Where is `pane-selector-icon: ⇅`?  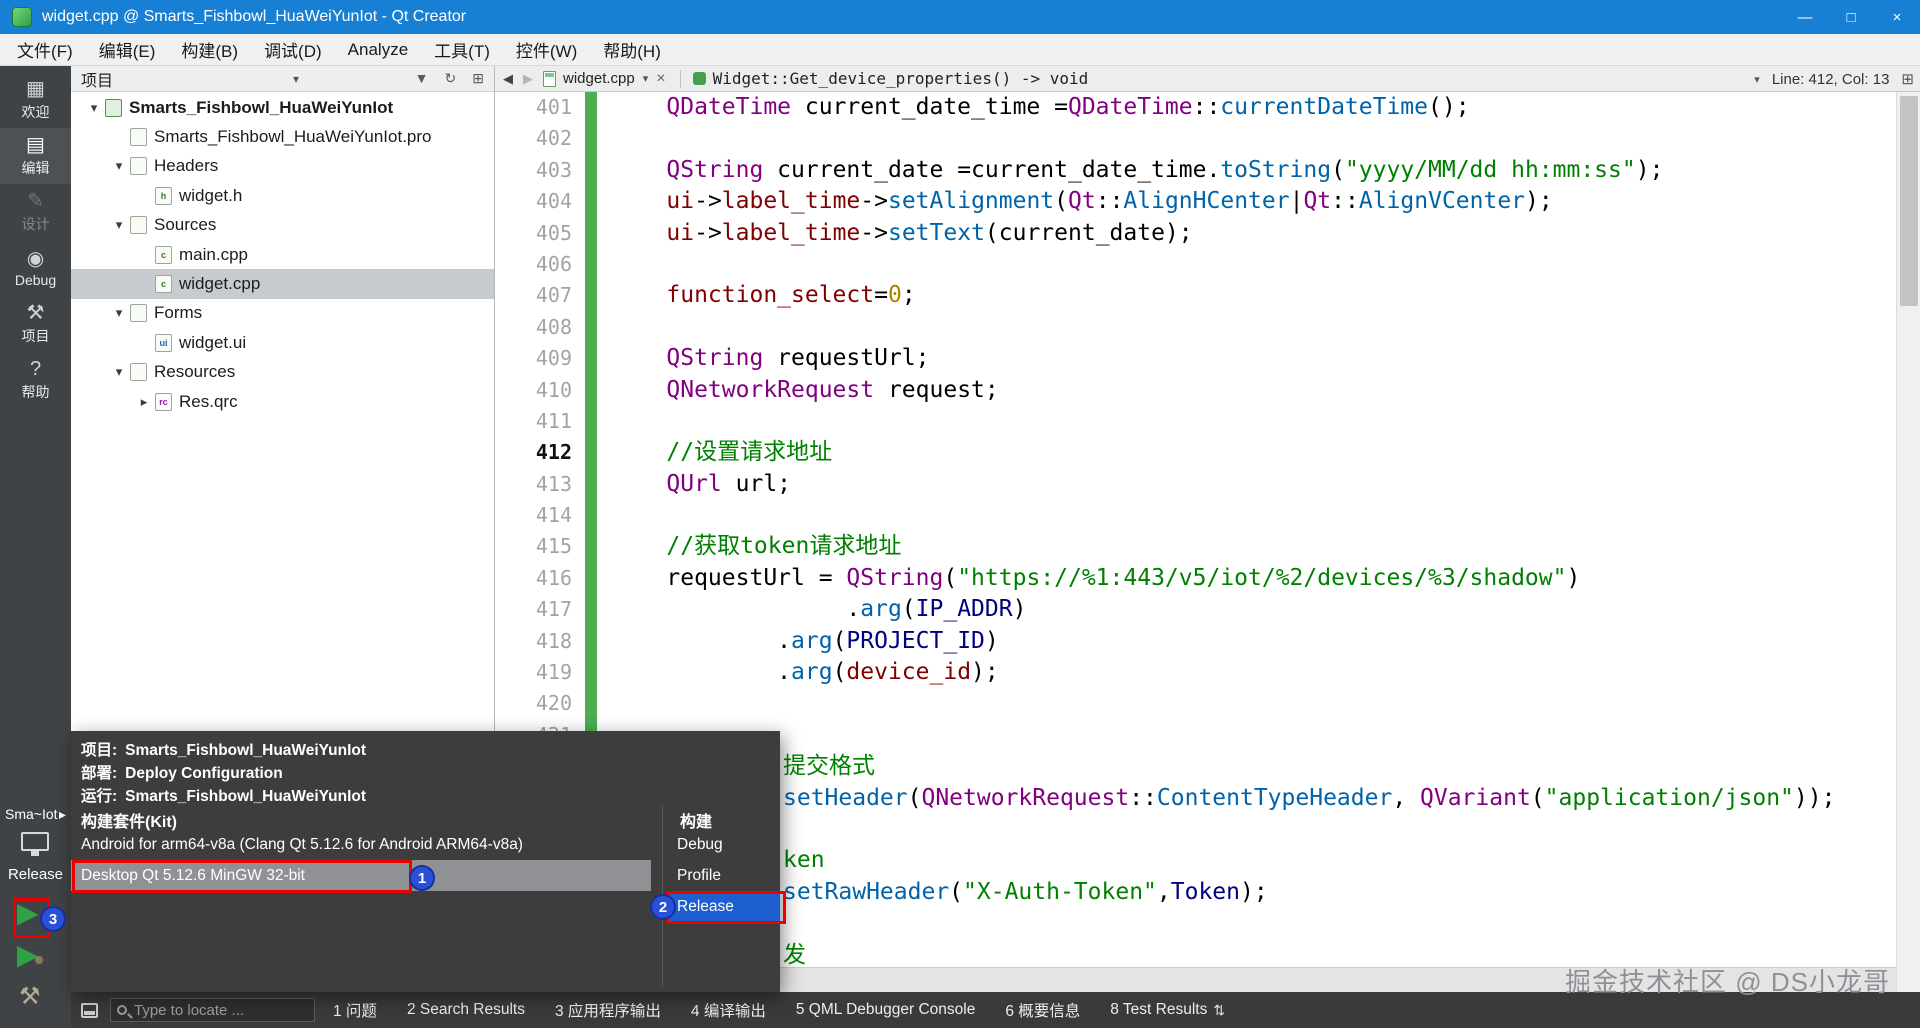 pane-selector-icon: ⇅ is located at coordinates (1219, 1010).